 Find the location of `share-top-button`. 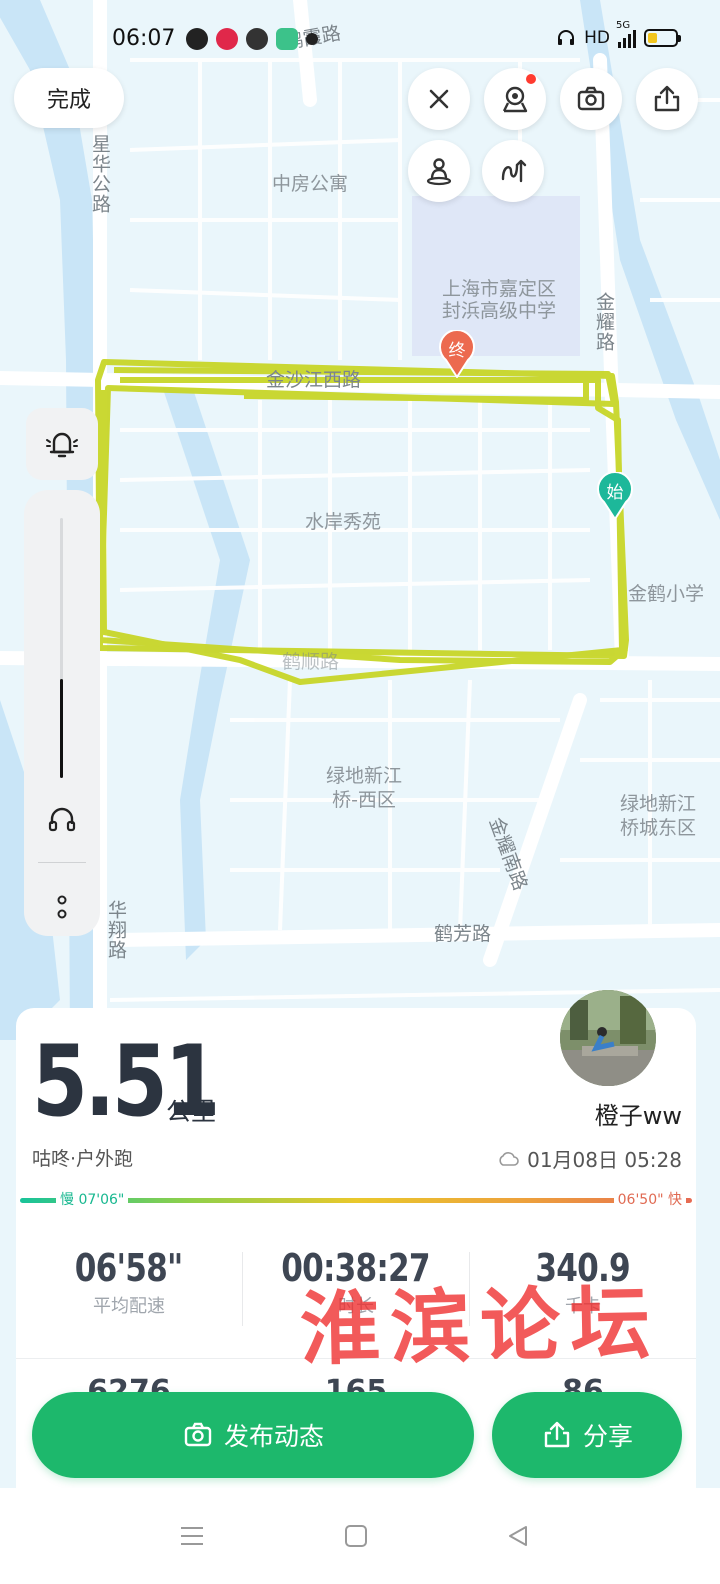

share-top-button is located at coordinates (667, 99).